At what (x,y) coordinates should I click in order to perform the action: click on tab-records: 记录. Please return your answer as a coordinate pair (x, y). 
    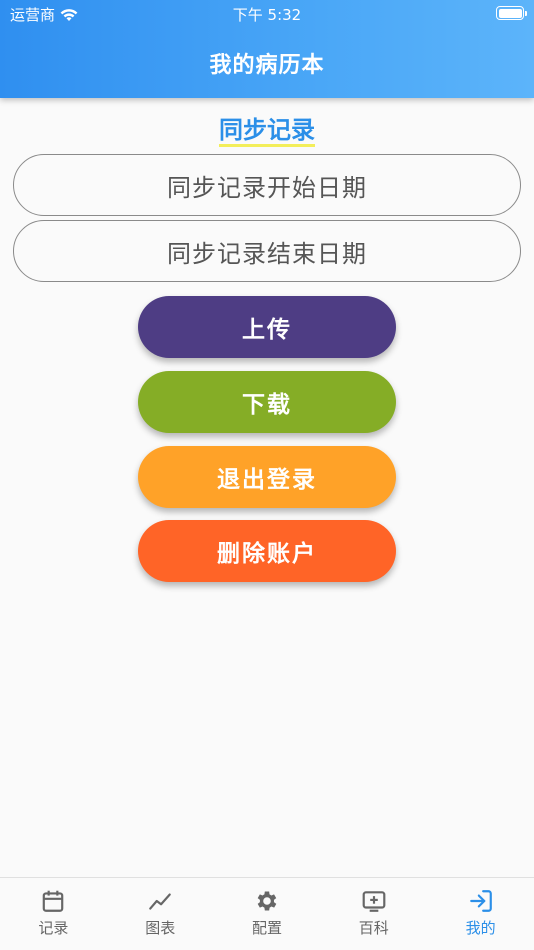
    Looking at the image, I should click on (53, 914).